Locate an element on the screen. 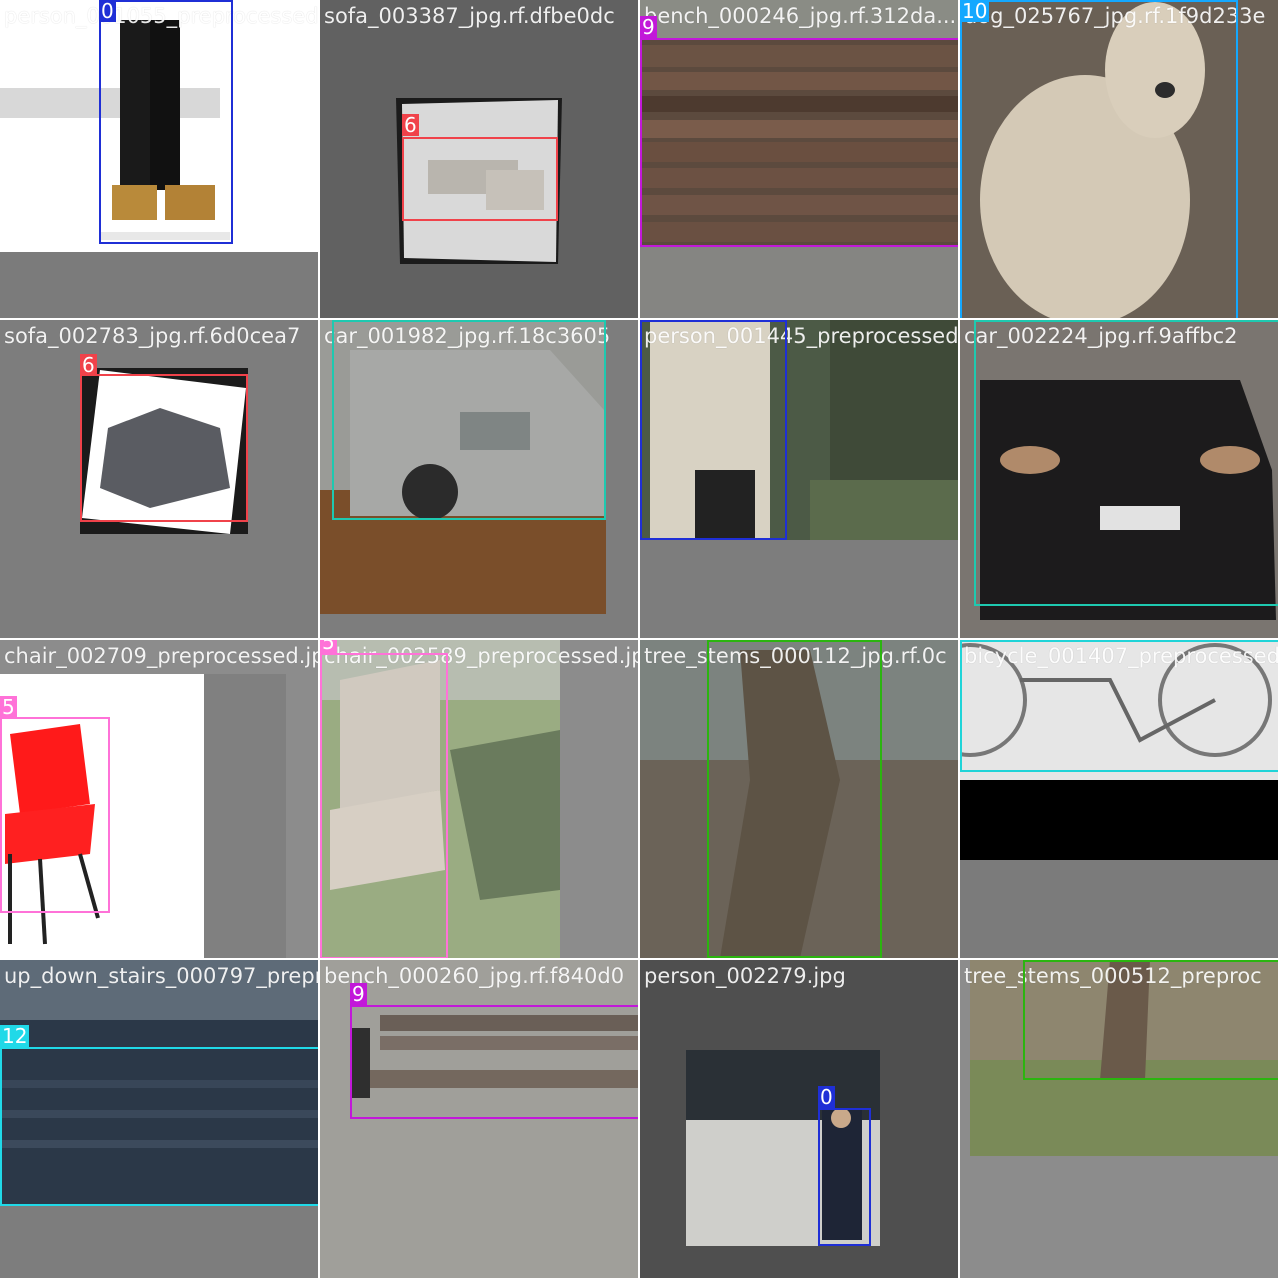 The image size is (1280, 1280). tile-sofa-3387: sofa_003387_jpg.rf.dfbe0dc 6 is located at coordinates (479, 159).